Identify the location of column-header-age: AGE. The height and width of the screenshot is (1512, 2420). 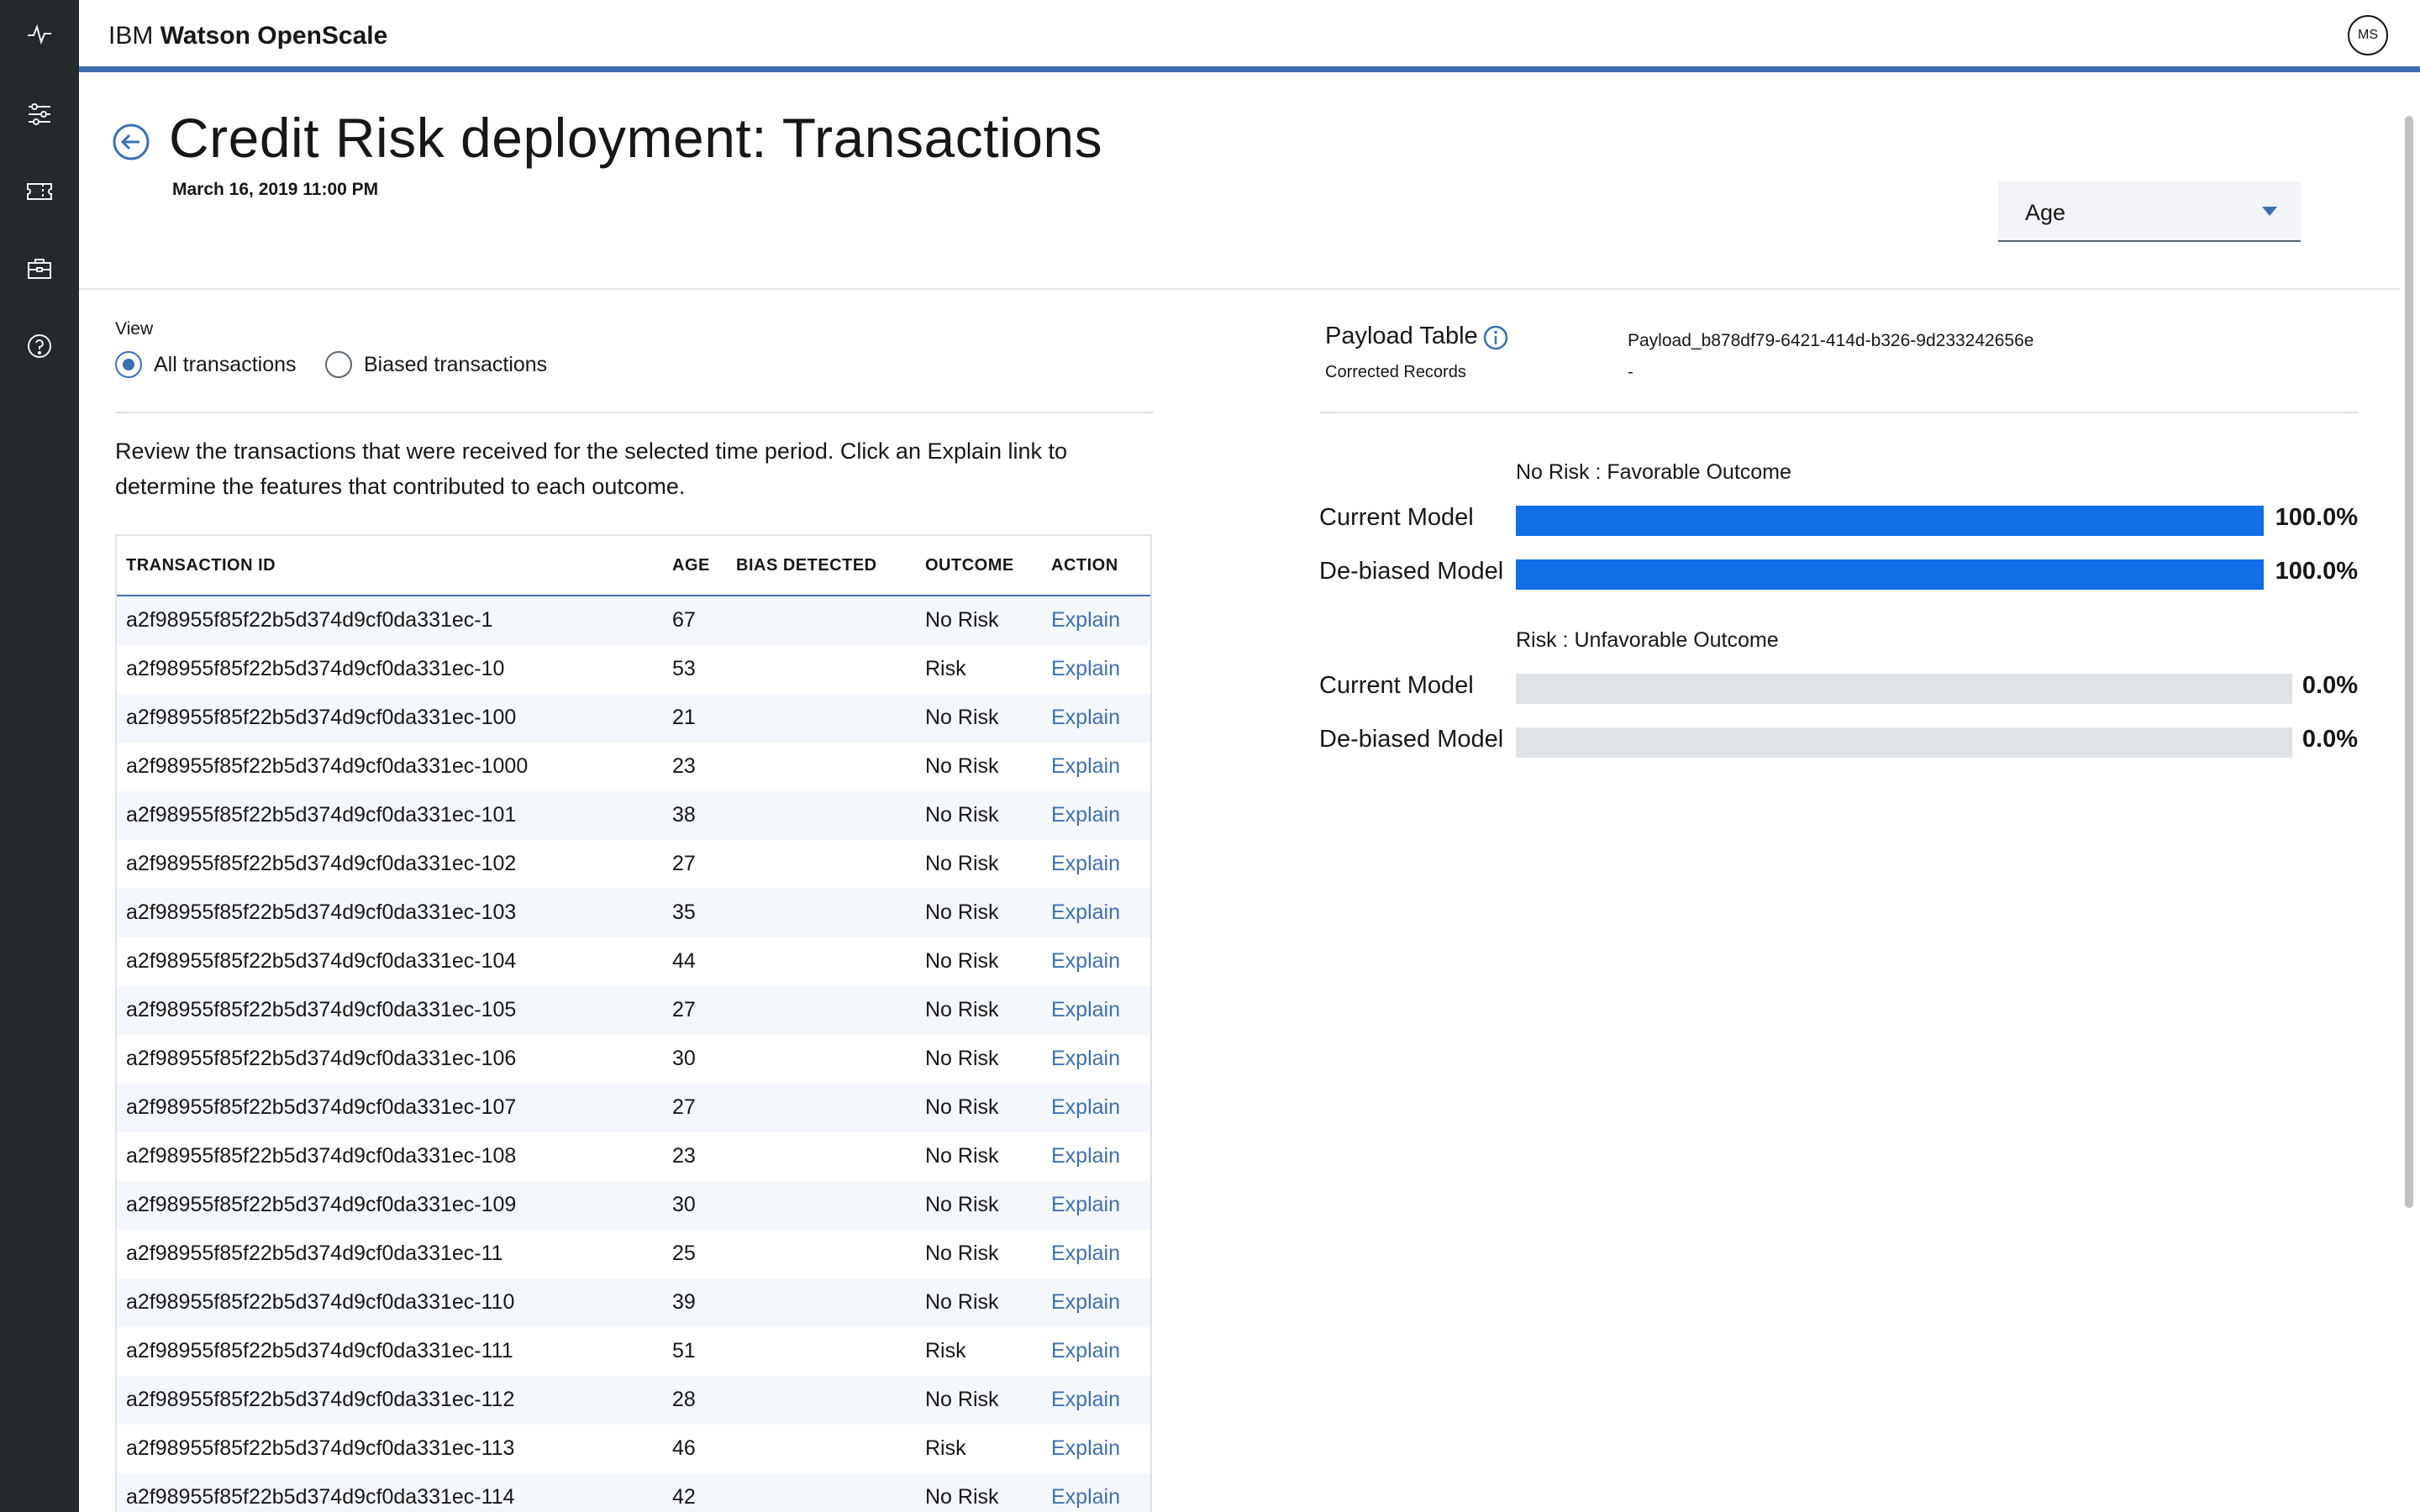
(691, 565).